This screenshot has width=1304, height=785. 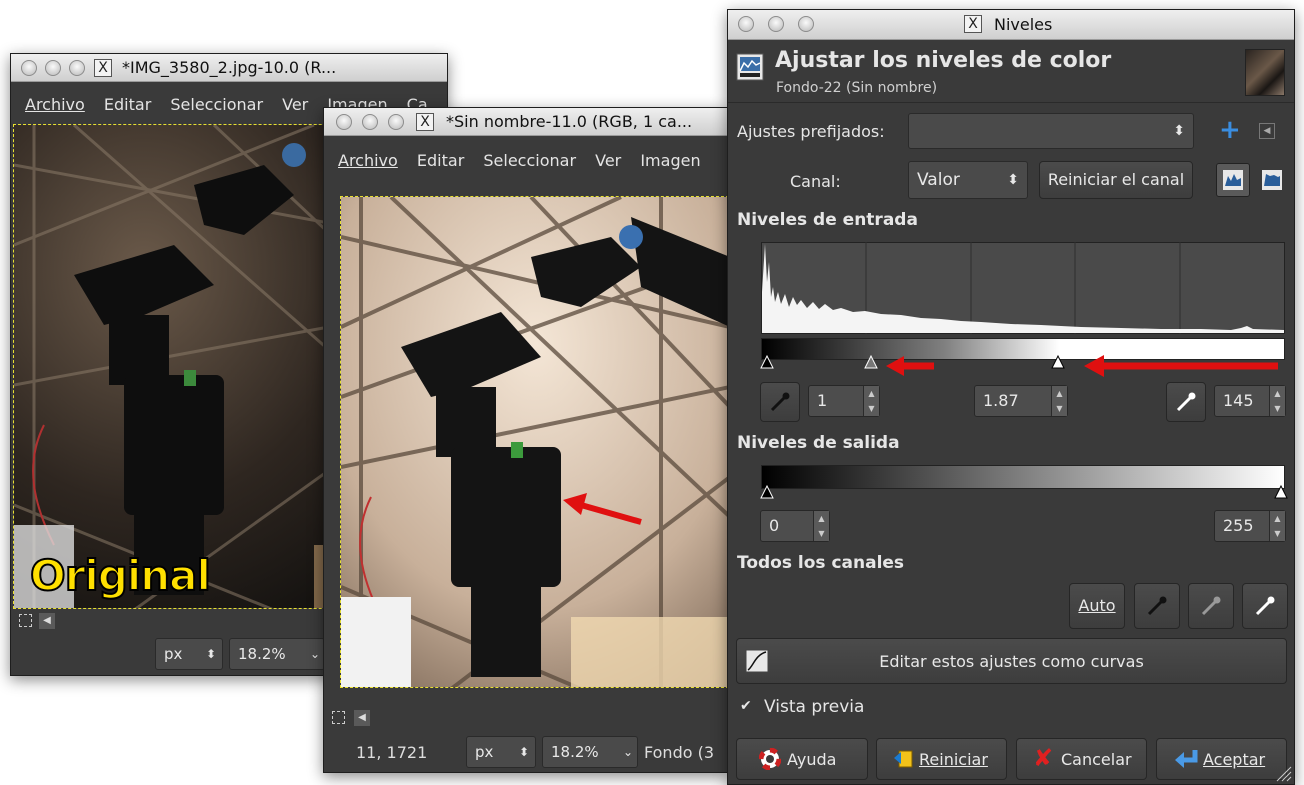 What do you see at coordinates (1267, 131) in the screenshot?
I see `preset-menu-icon: ◀` at bounding box center [1267, 131].